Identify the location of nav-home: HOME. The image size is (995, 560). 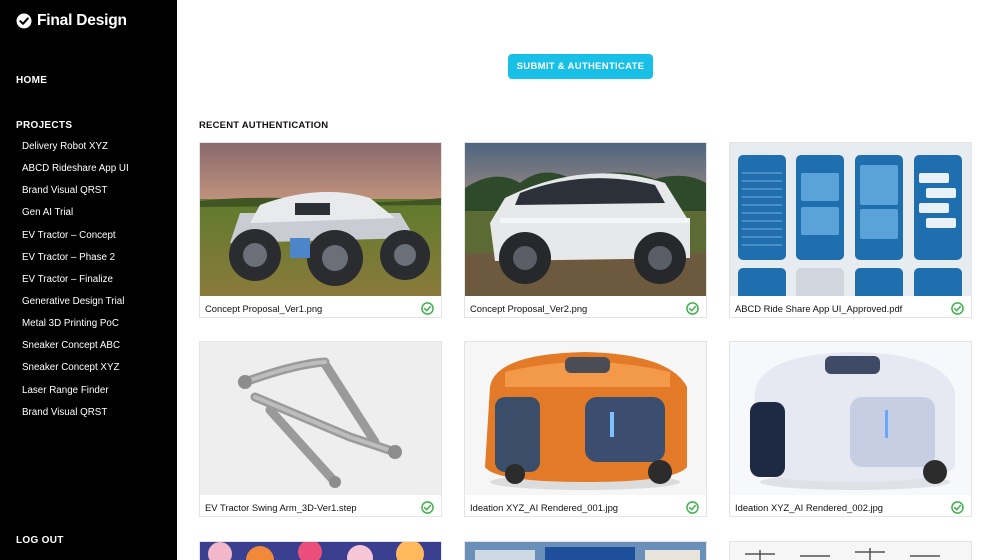
(31, 80).